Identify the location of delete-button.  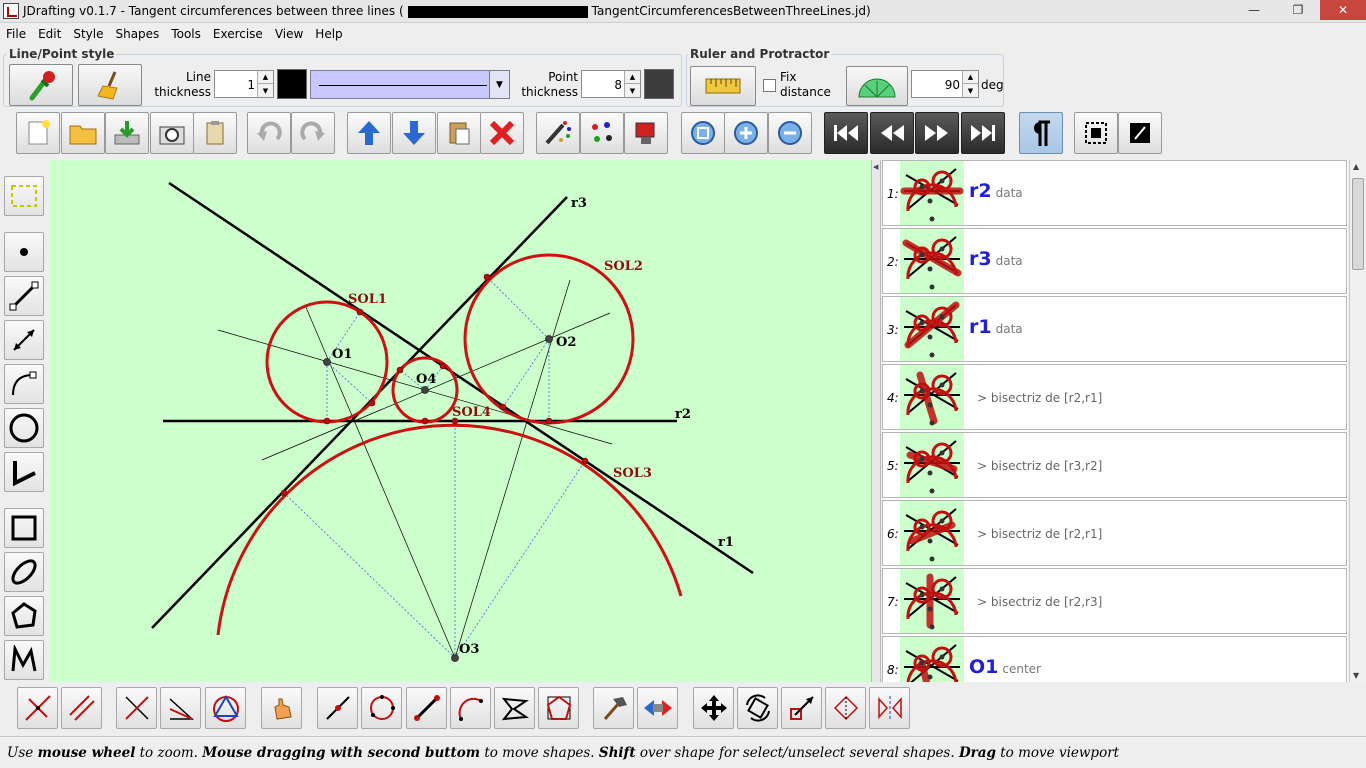
(502, 133).